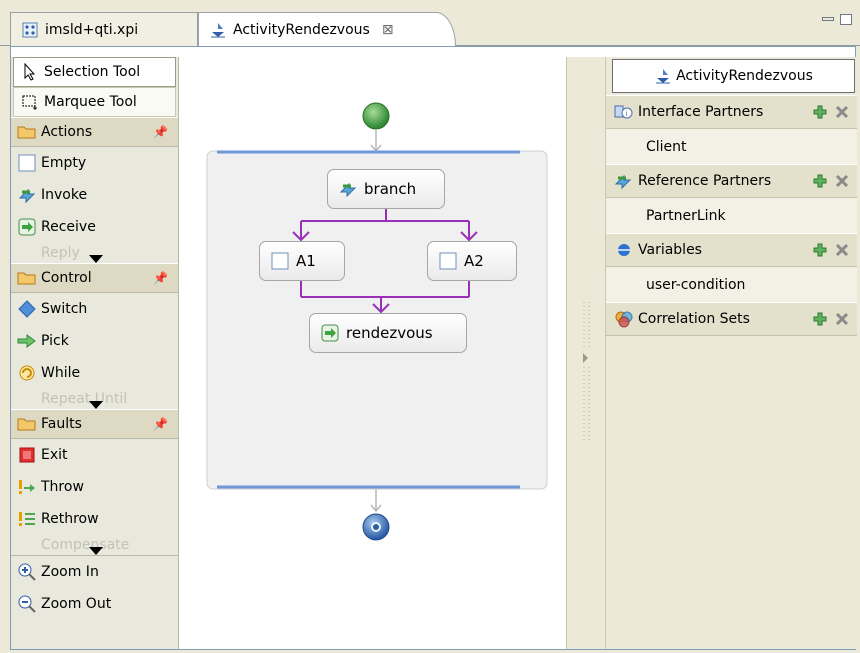 This screenshot has width=860, height=653. I want to click on item-label: Invoke, so click(64, 195).